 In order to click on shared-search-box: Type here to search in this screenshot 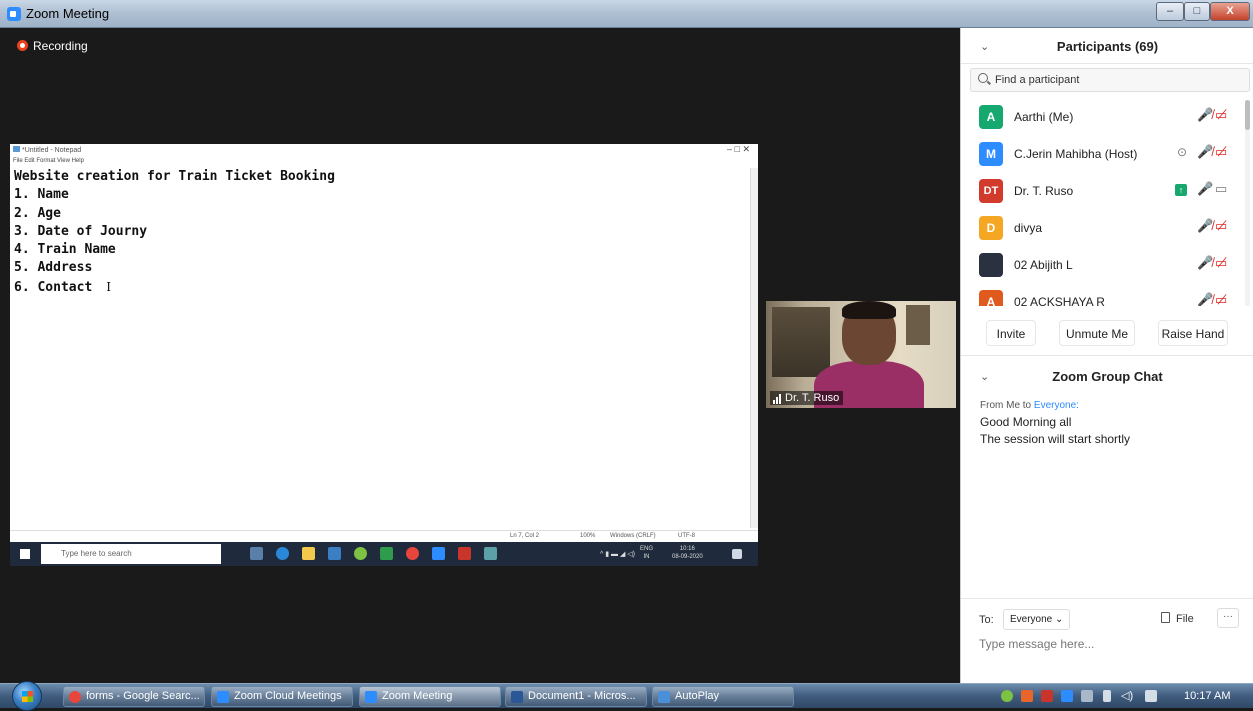, I will do `click(131, 554)`.